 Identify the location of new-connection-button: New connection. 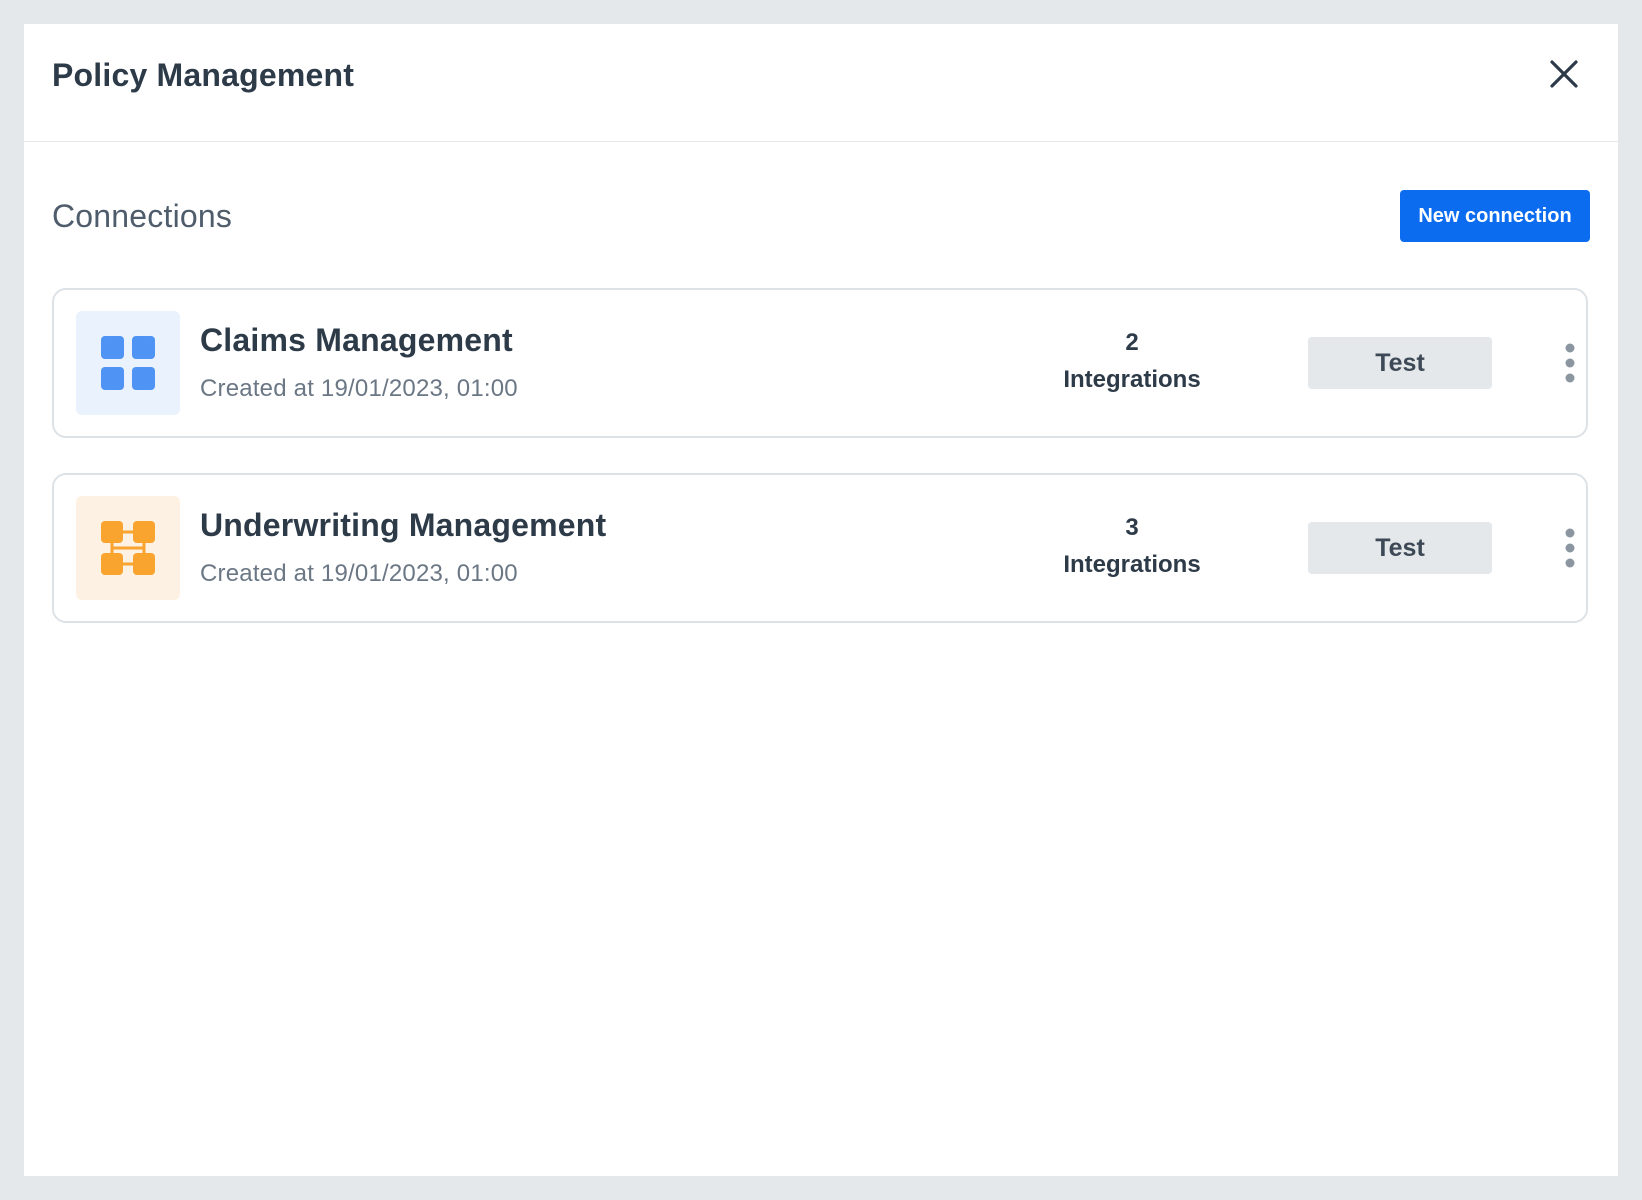
(1495, 216).